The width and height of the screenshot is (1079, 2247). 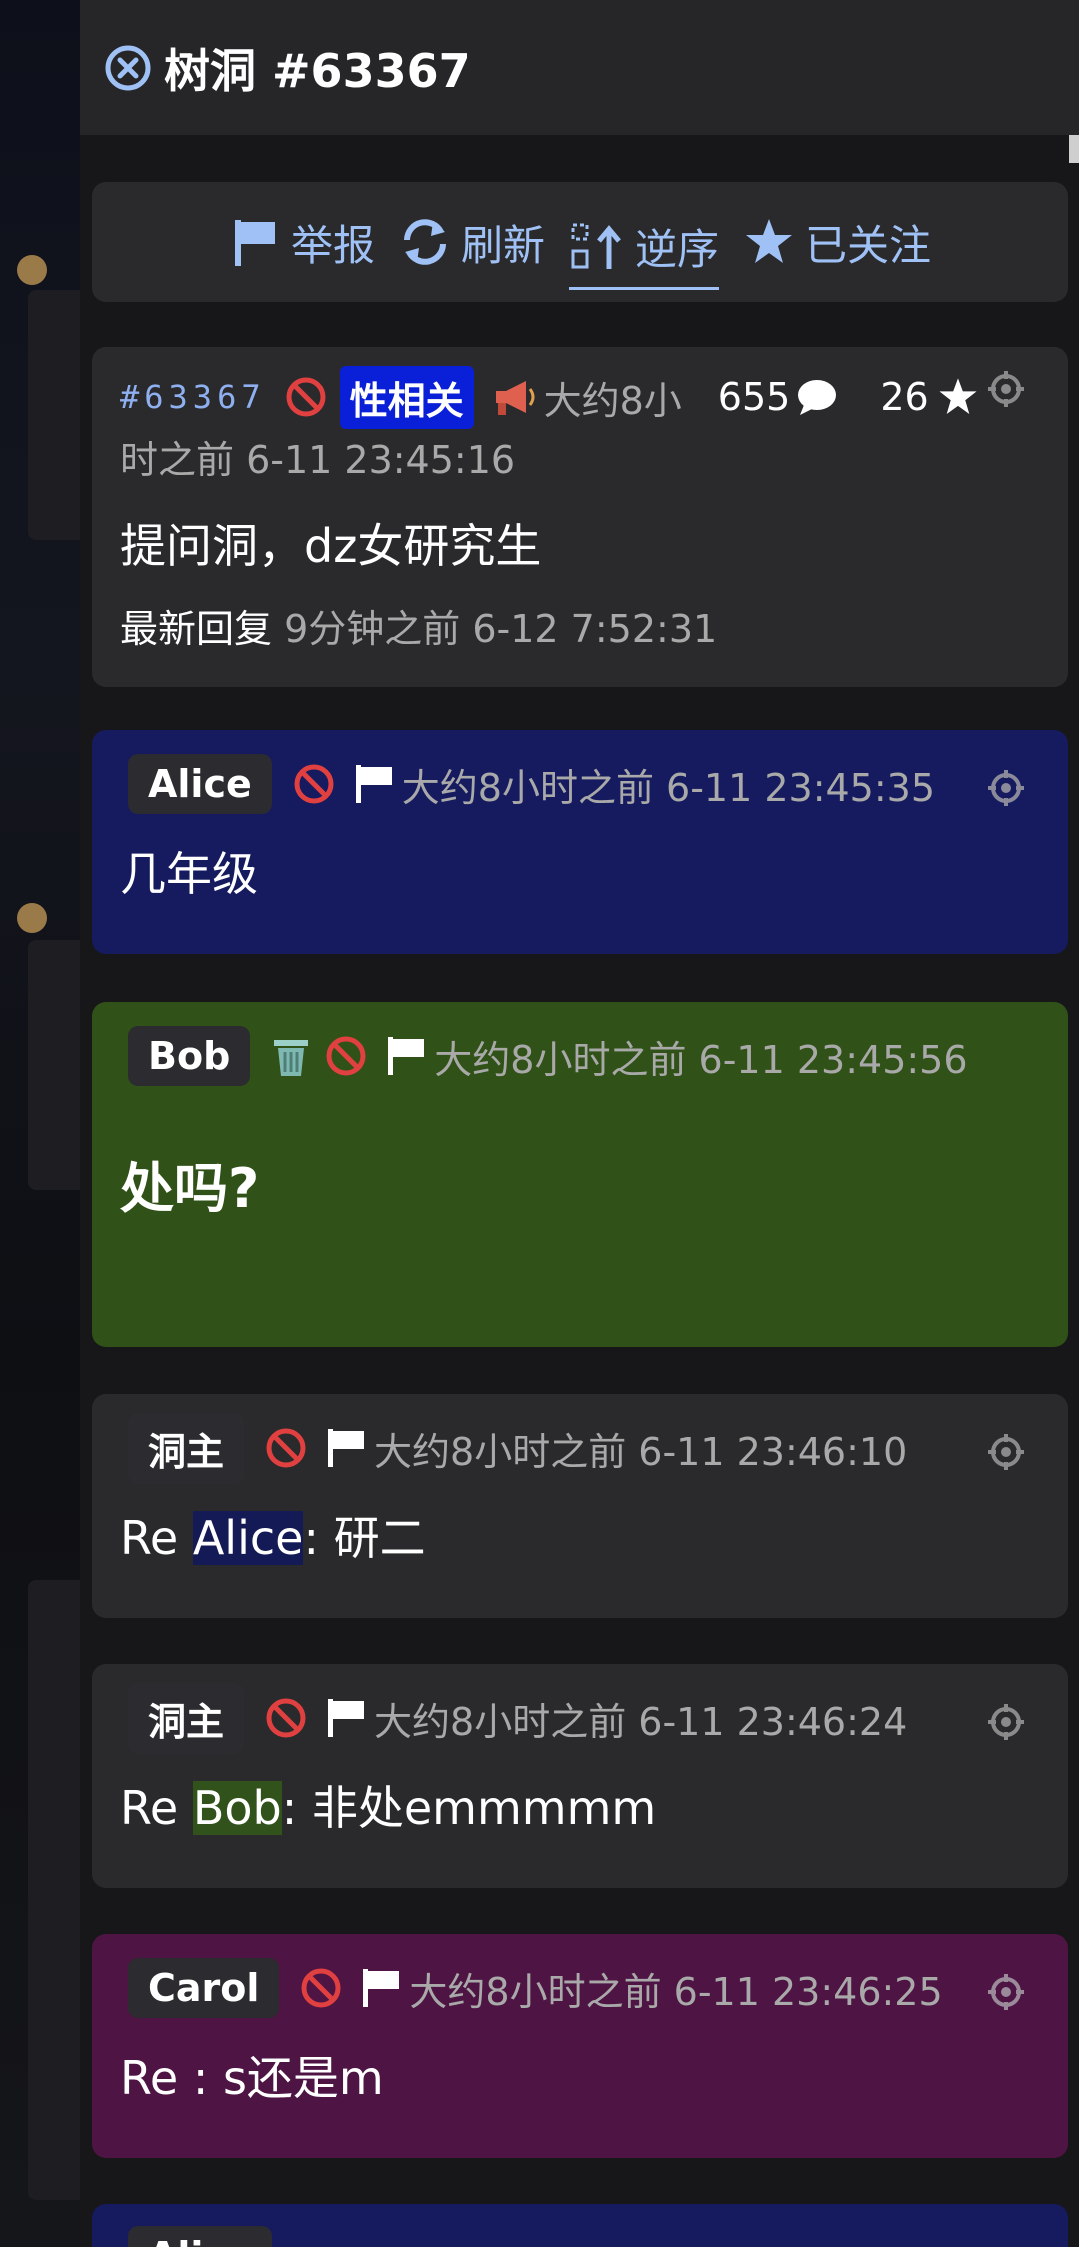 I want to click on quoted-name: Alice, so click(x=248, y=1538).